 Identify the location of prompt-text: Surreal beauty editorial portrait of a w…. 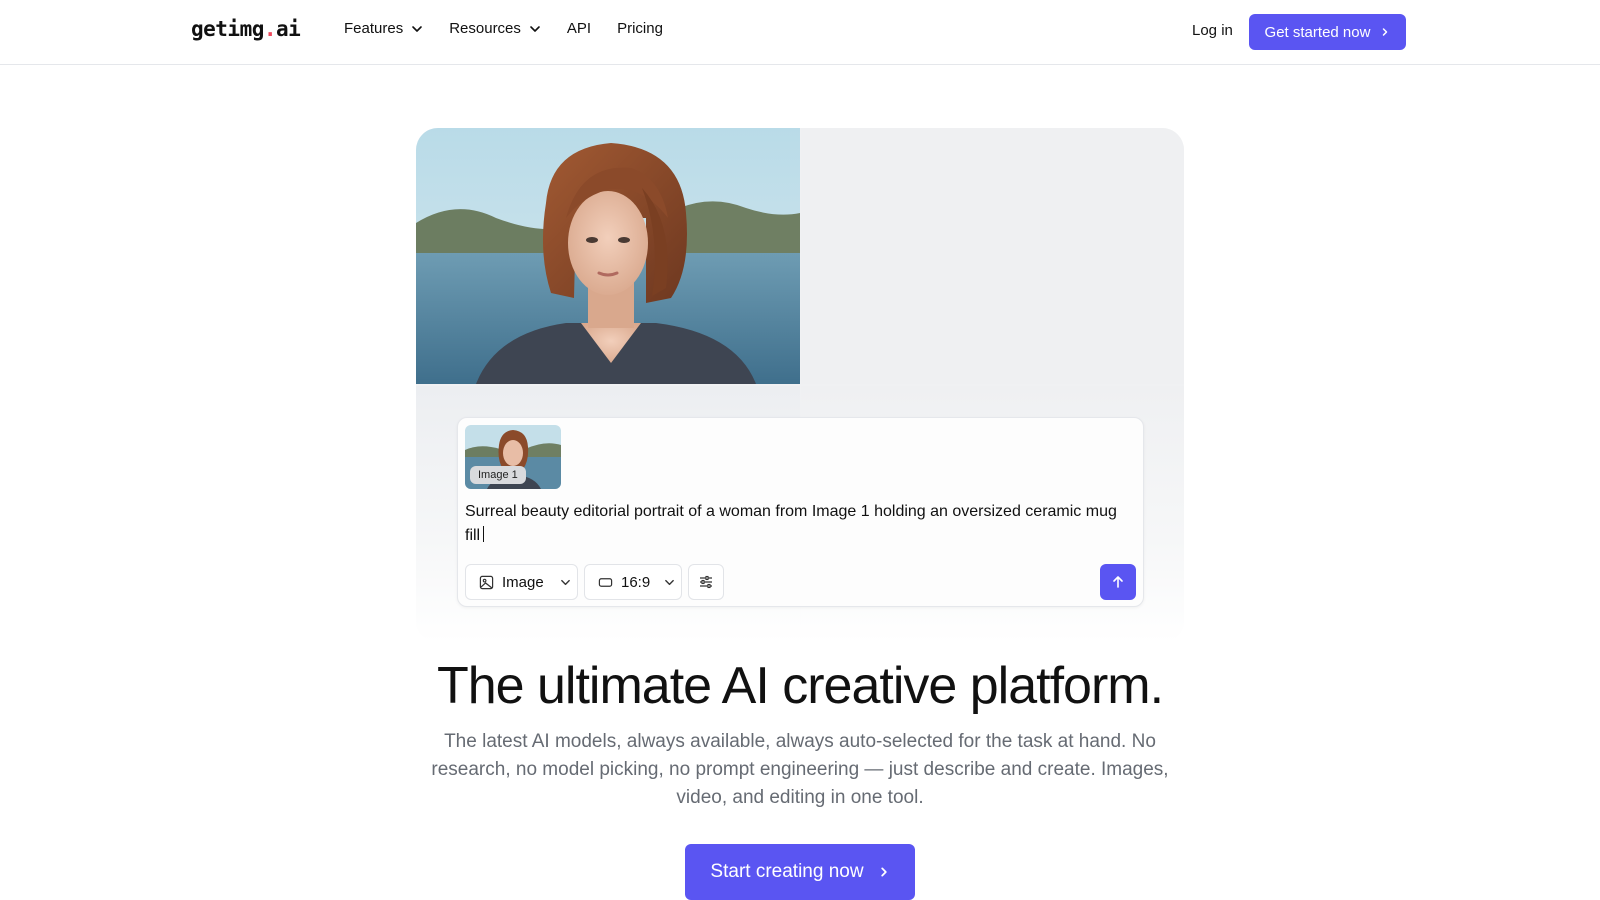
(791, 523).